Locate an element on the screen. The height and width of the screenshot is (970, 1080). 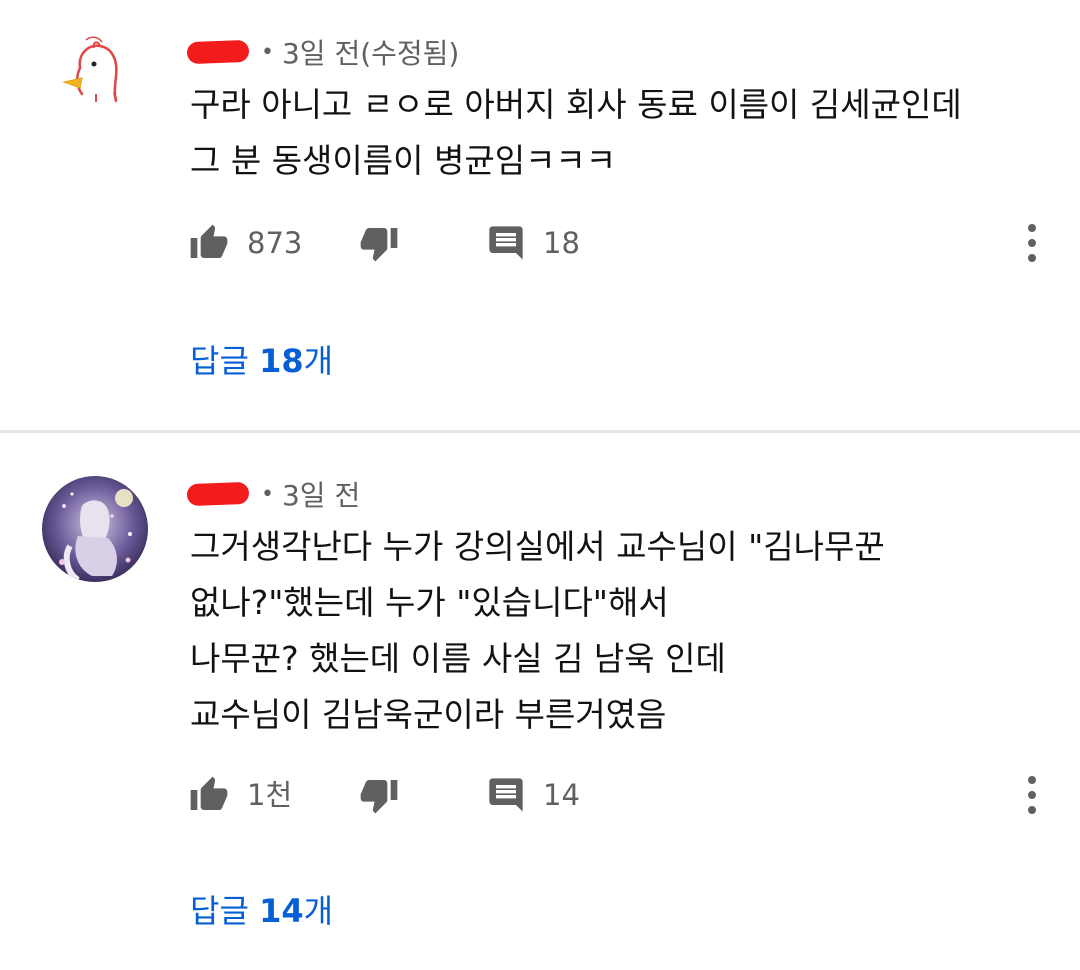
comment-actions: 873 18 is located at coordinates (540, 243).